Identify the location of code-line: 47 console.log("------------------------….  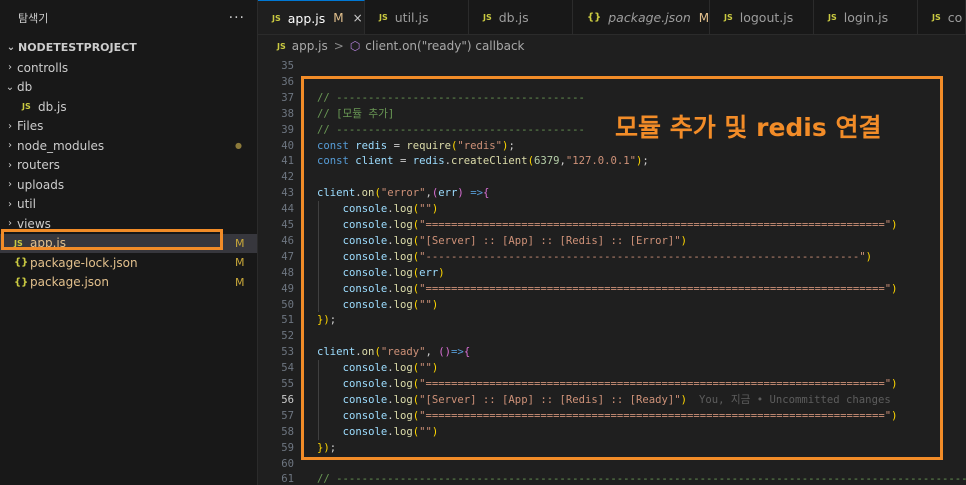
(612, 257).